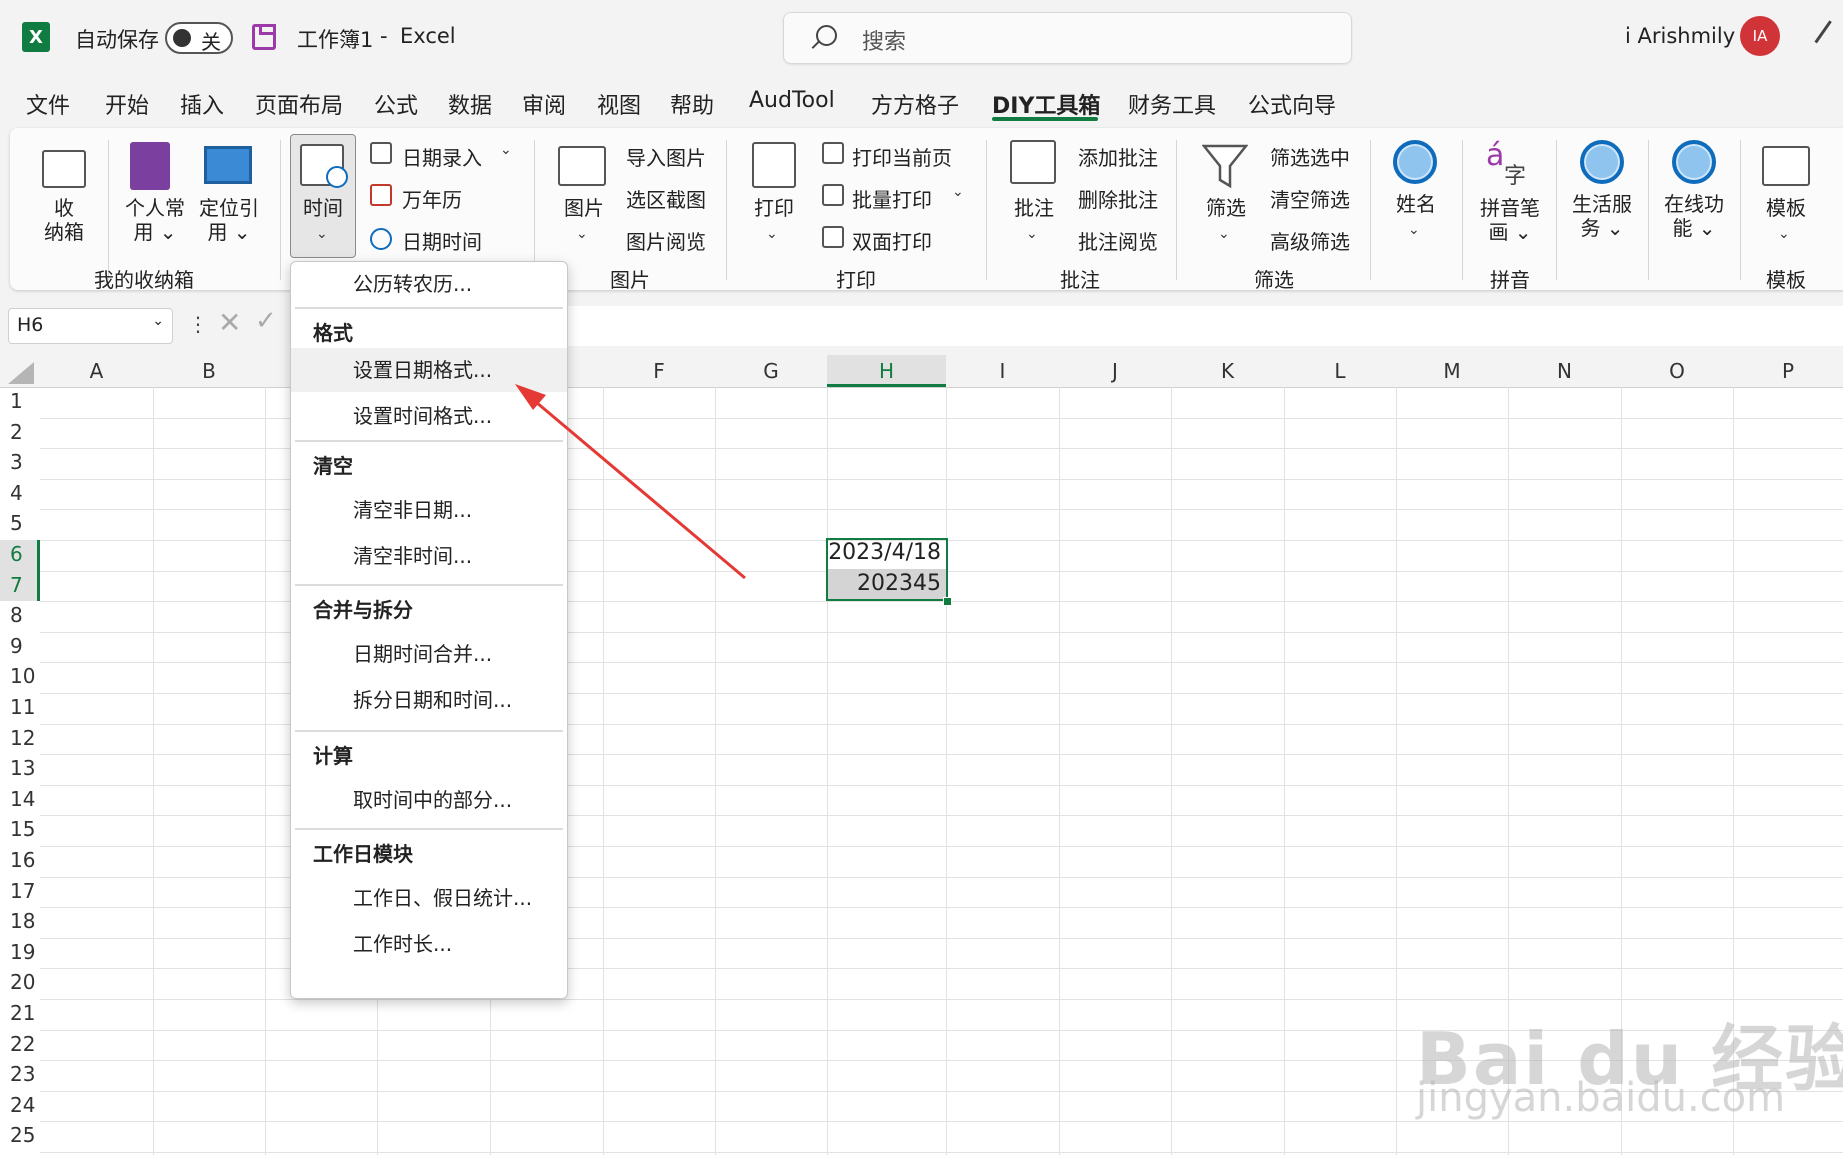 This screenshot has width=1843, height=1155. What do you see at coordinates (299, 104) in the screenshot?
I see `tab-page-layout: 页面布局` at bounding box center [299, 104].